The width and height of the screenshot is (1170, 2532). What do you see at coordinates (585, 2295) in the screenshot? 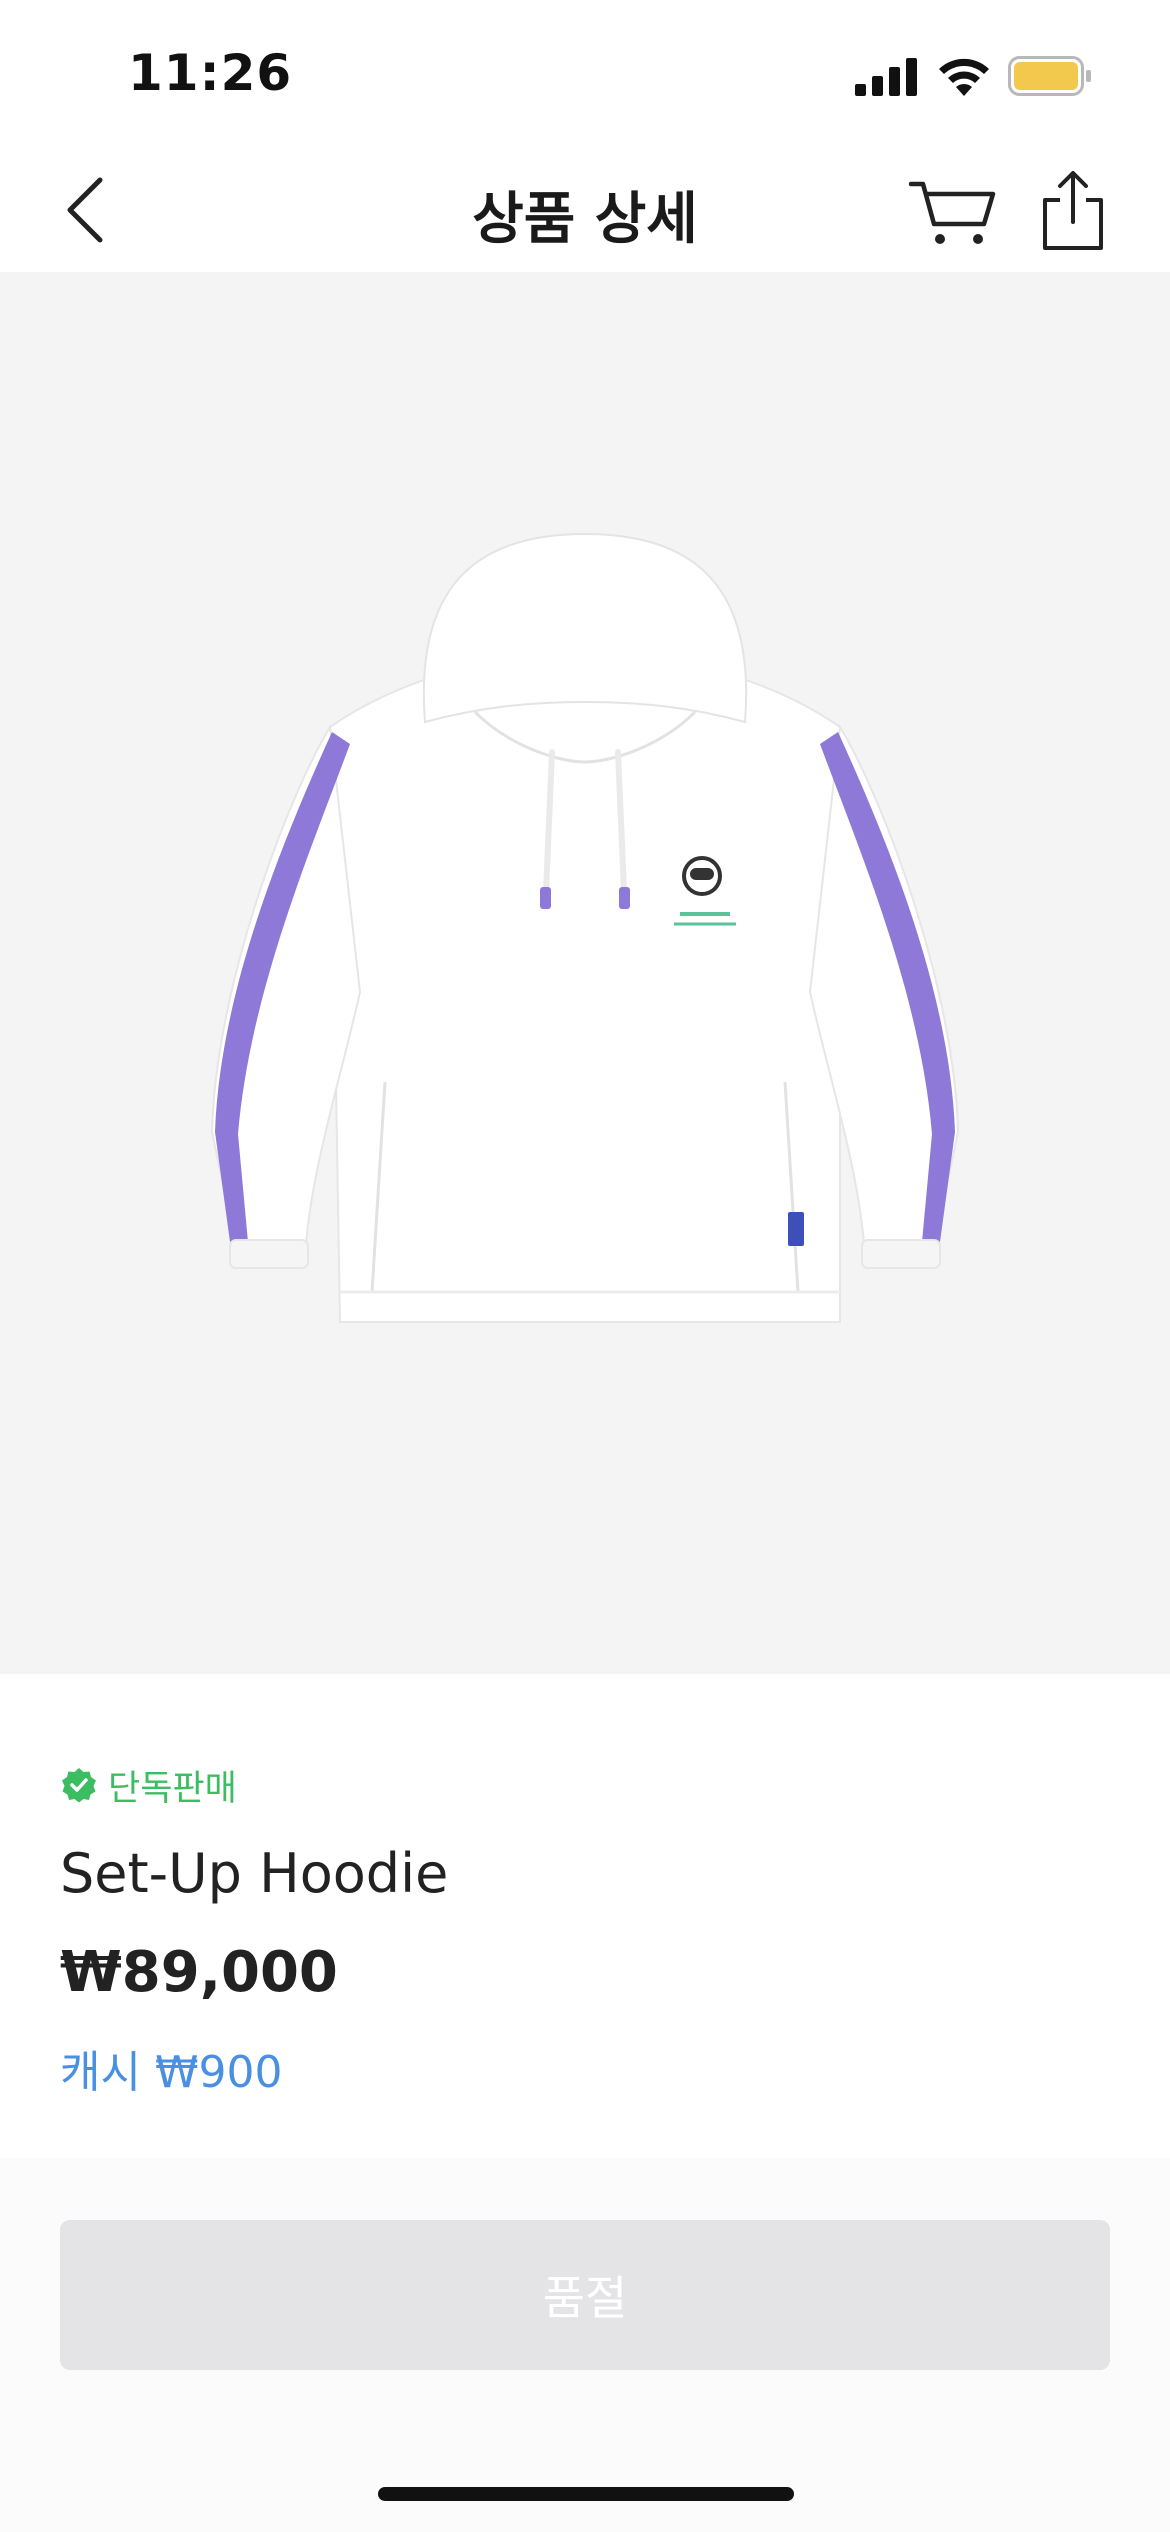
I see `sold-out-button: 품절` at bounding box center [585, 2295].